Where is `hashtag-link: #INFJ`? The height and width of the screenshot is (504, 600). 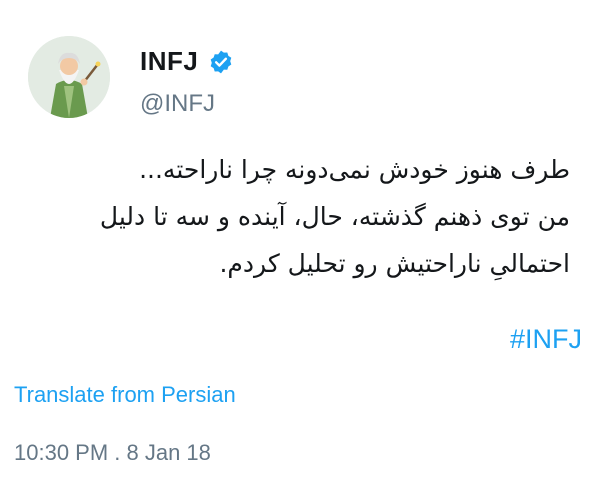
hashtag-link: #INFJ is located at coordinates (546, 339).